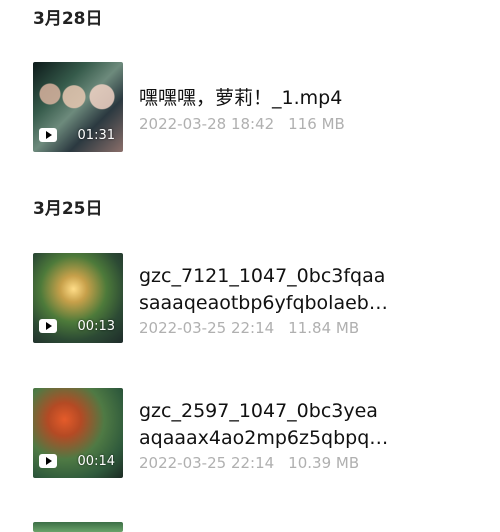  I want to click on video-file-item, so click(253, 527).